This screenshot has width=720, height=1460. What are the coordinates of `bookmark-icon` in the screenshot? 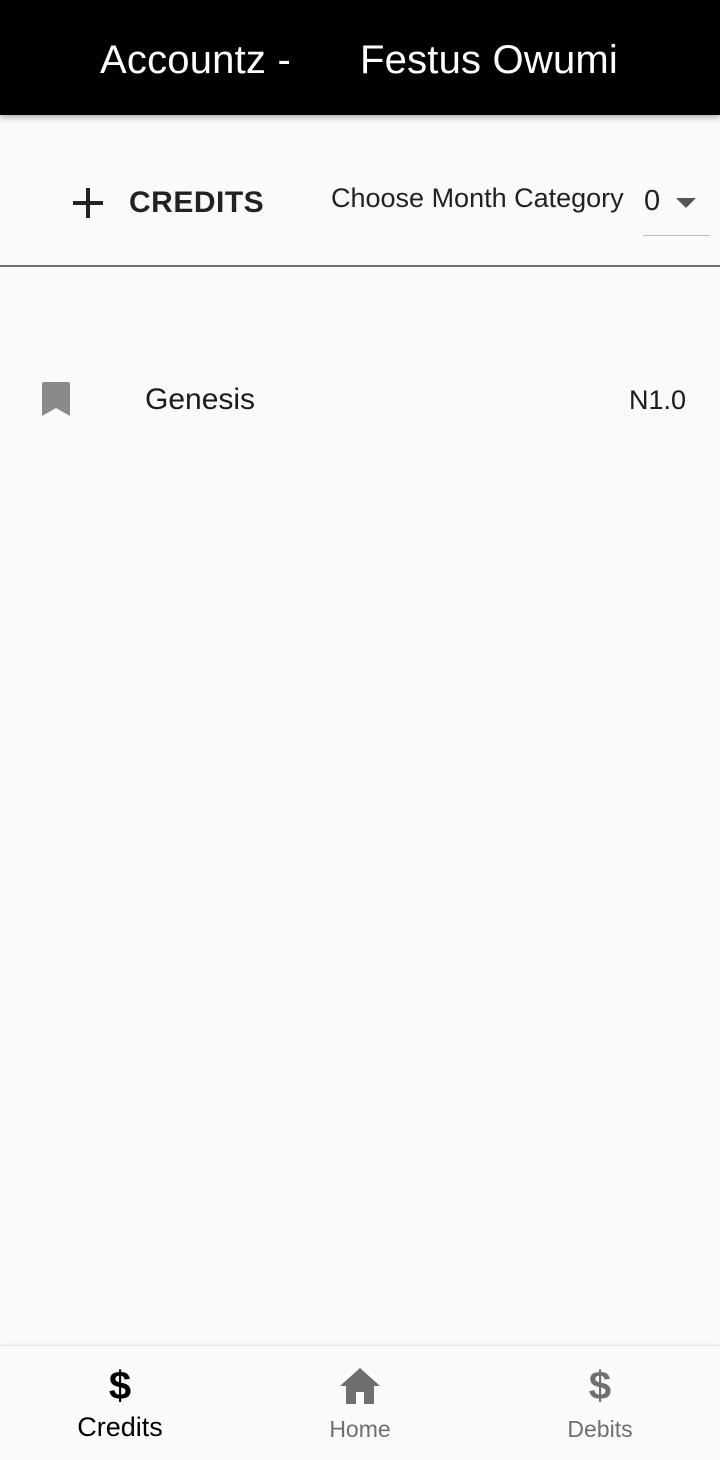 It's located at (56, 399).